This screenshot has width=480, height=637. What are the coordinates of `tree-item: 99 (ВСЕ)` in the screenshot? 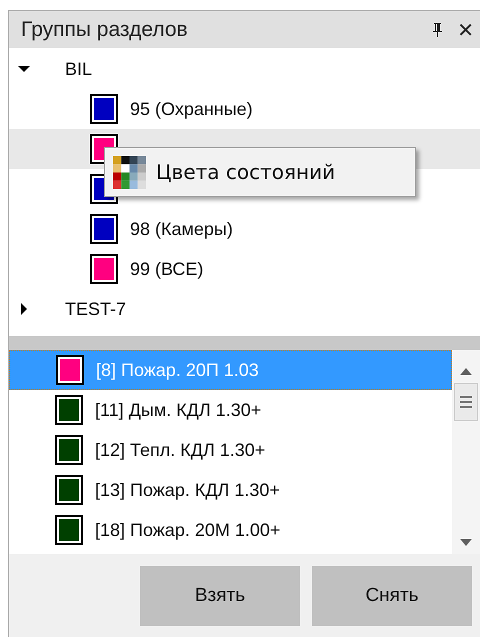 It's located at (167, 269).